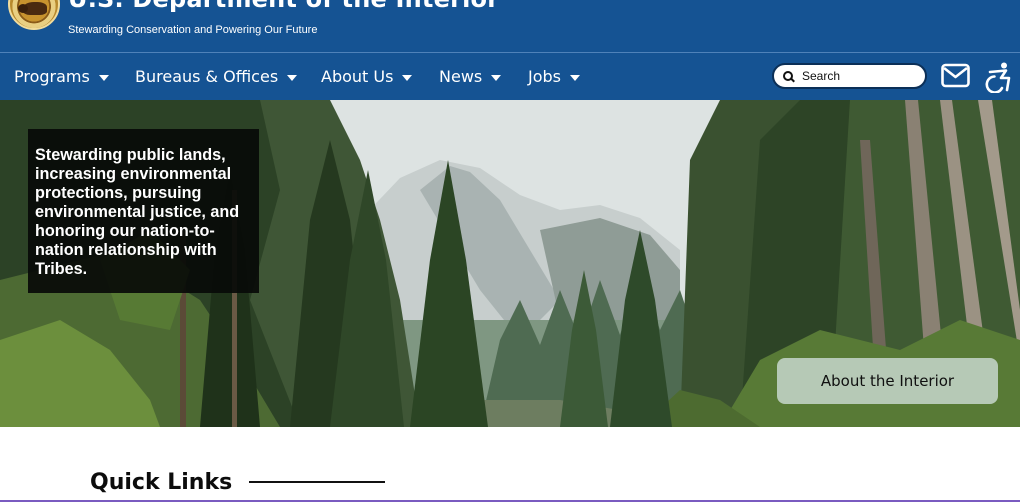  Describe the element at coordinates (207, 76) in the screenshot. I see `nav-item-label: Bureaus & Offices` at that location.